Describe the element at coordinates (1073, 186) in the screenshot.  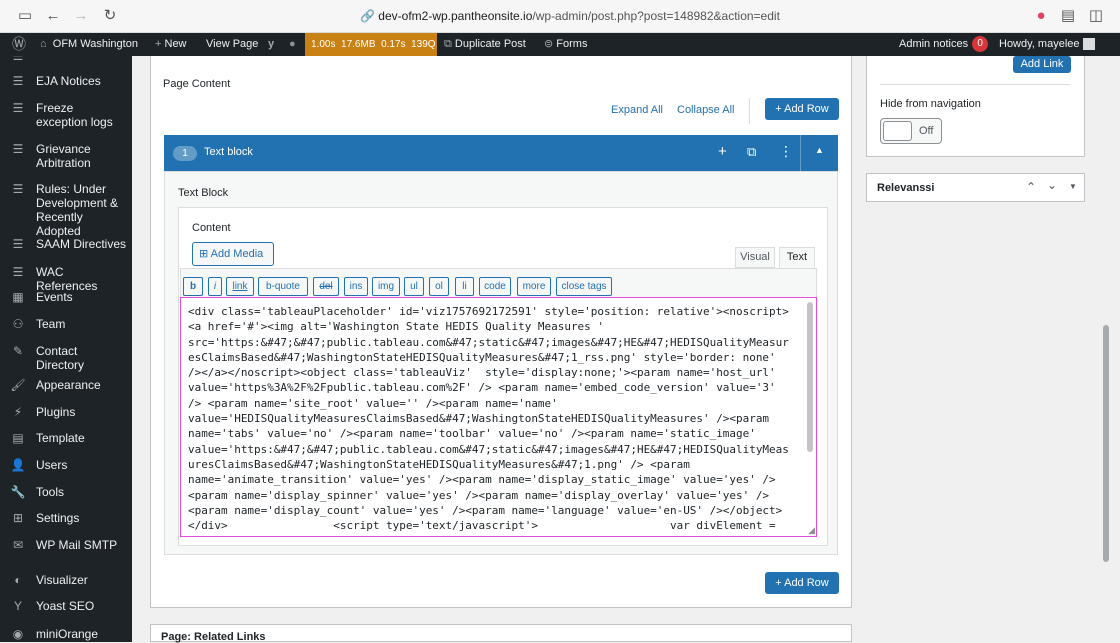
I see `toggle-panel-icon: ▼` at that location.